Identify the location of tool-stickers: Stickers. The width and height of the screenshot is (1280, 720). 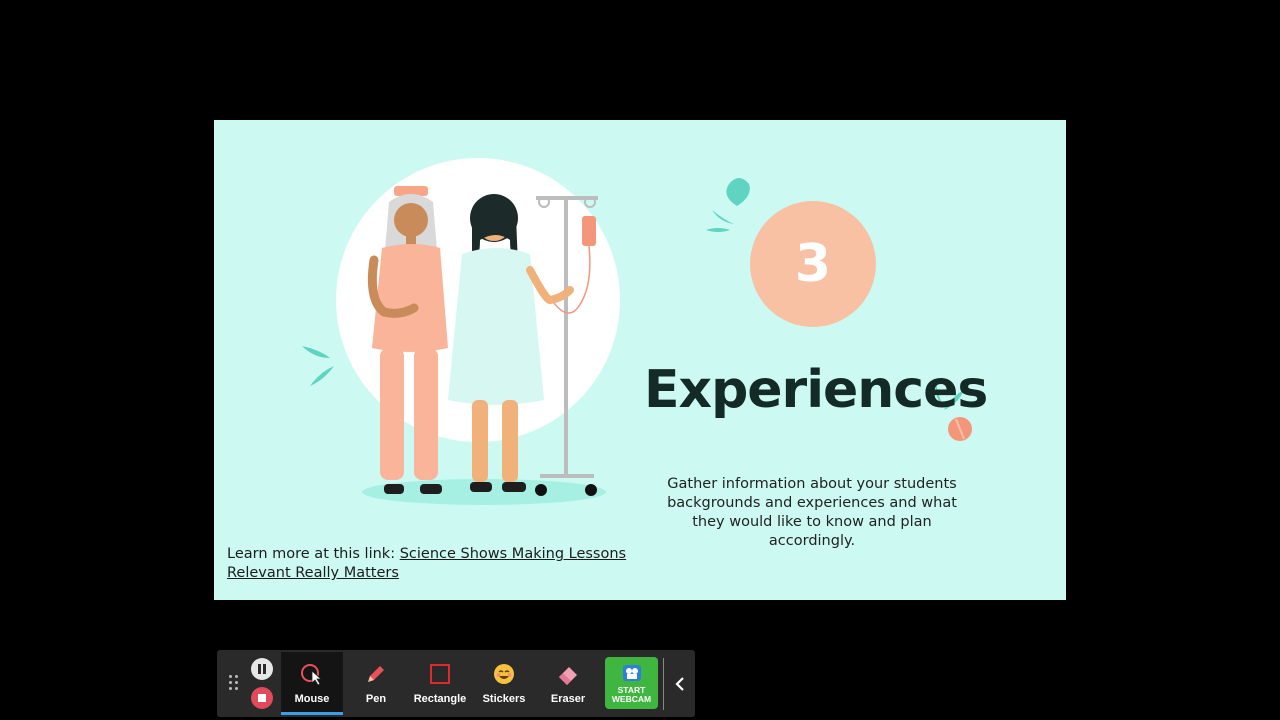
(504, 683).